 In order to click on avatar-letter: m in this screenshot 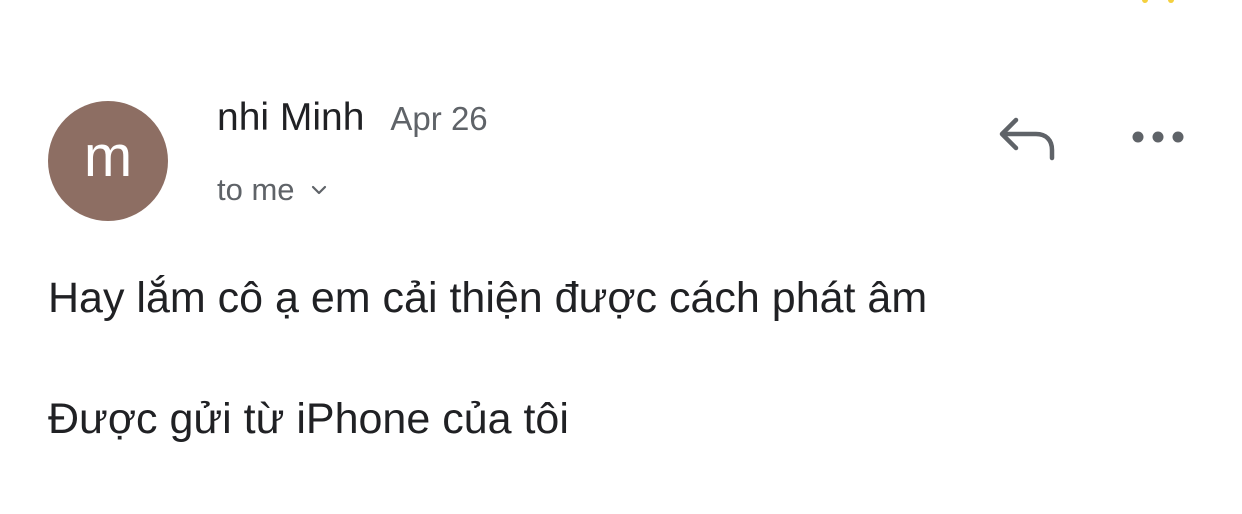, I will do `click(108, 156)`.